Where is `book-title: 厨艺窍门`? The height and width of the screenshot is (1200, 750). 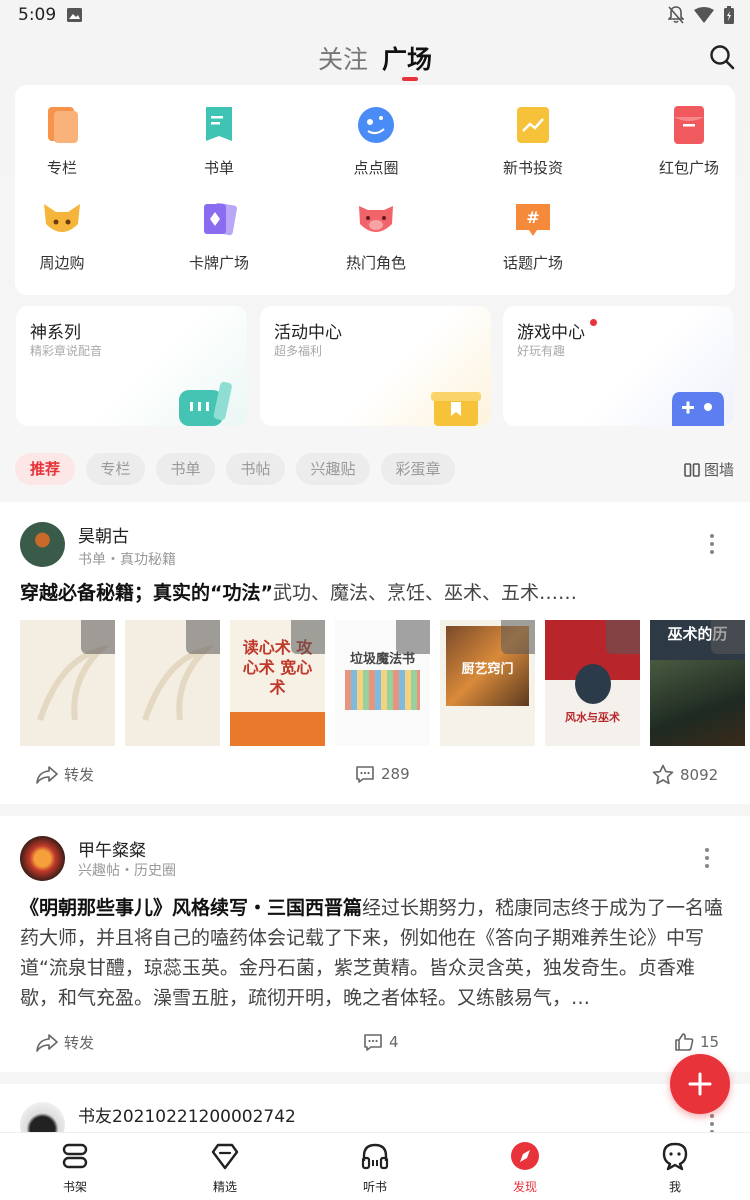 book-title: 厨艺窍门 is located at coordinates (487, 669).